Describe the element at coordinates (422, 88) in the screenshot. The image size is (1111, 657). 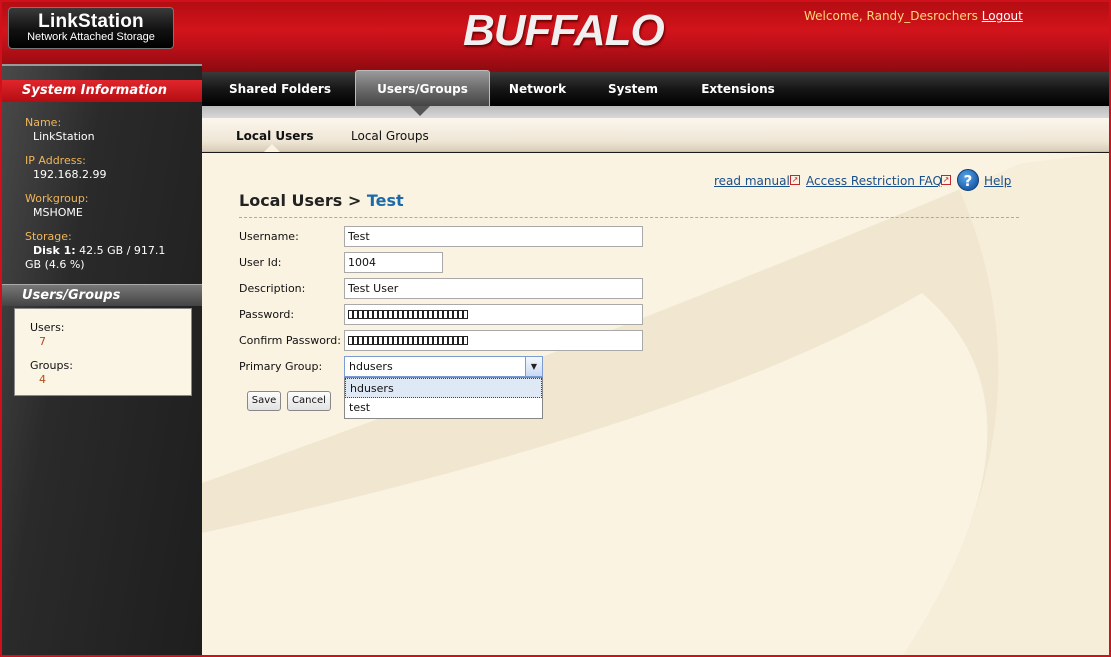
I see `tab-users-groups: Users/Groups` at that location.